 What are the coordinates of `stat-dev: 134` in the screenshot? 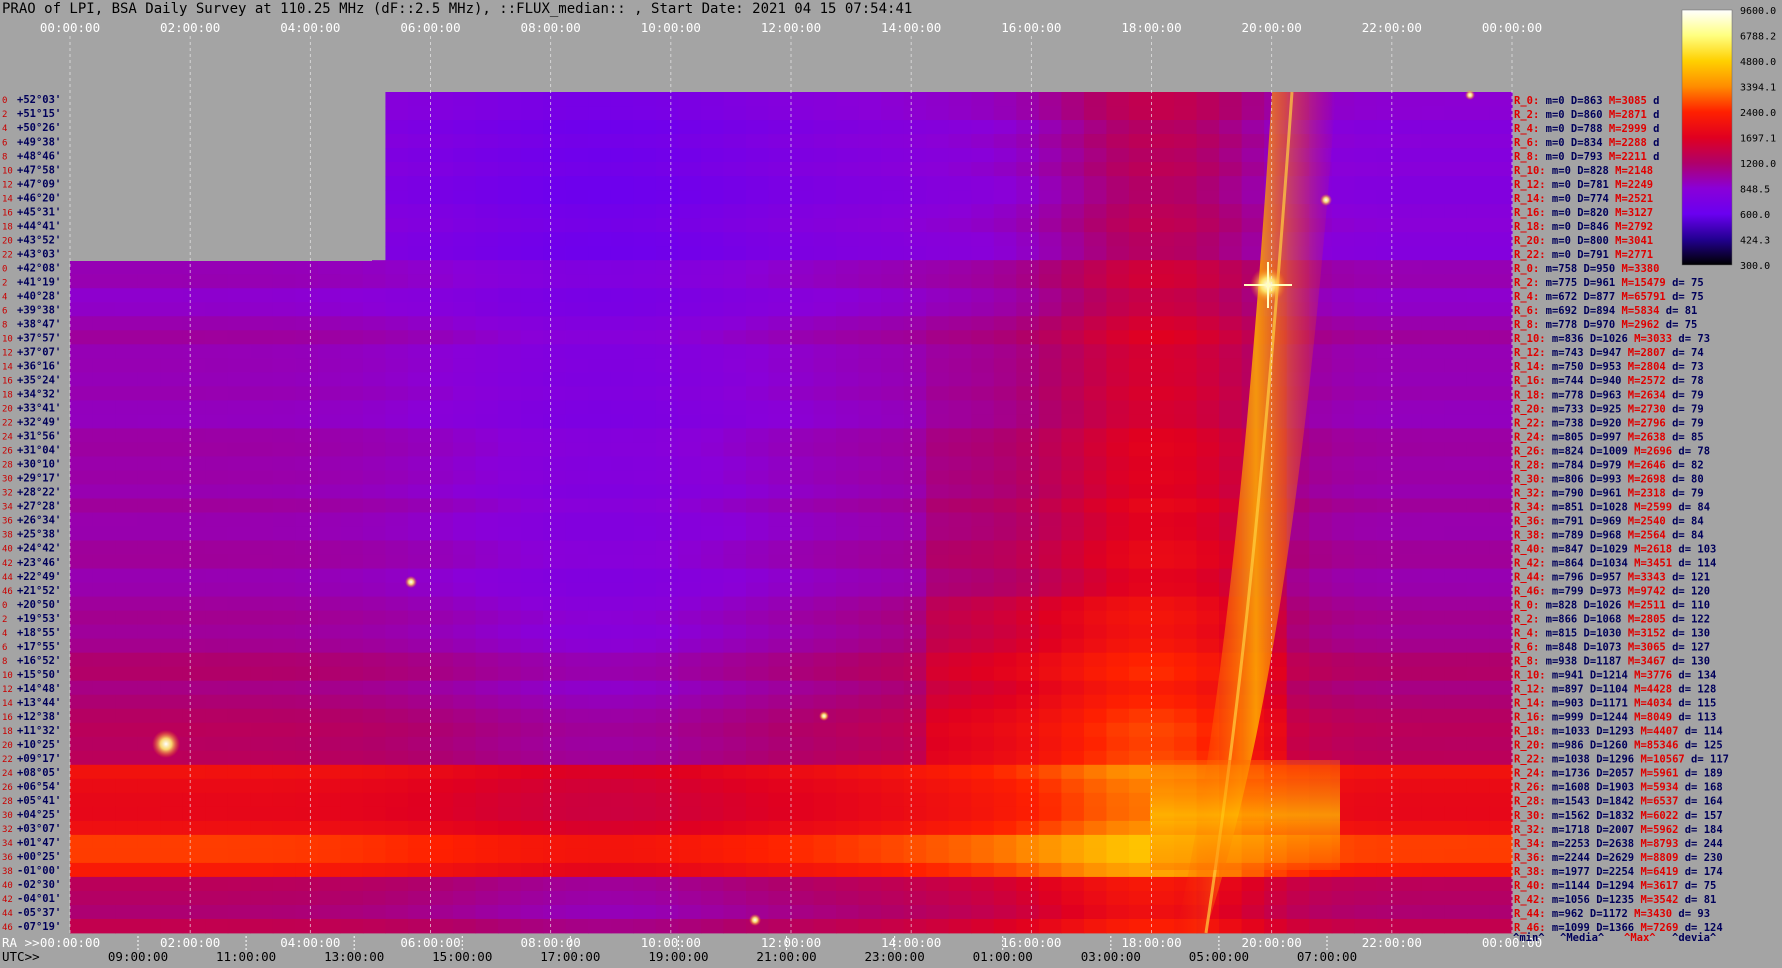 It's located at (1706, 676).